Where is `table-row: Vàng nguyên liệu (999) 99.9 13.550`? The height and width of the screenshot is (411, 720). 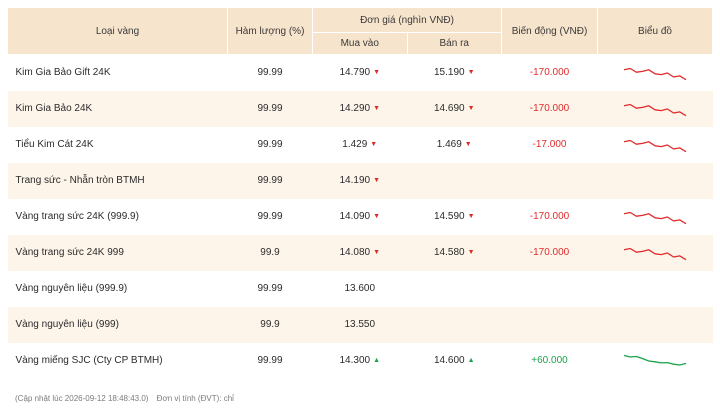
table-row: Vàng nguyên liệu (999) 99.9 13.550 is located at coordinates (360, 324).